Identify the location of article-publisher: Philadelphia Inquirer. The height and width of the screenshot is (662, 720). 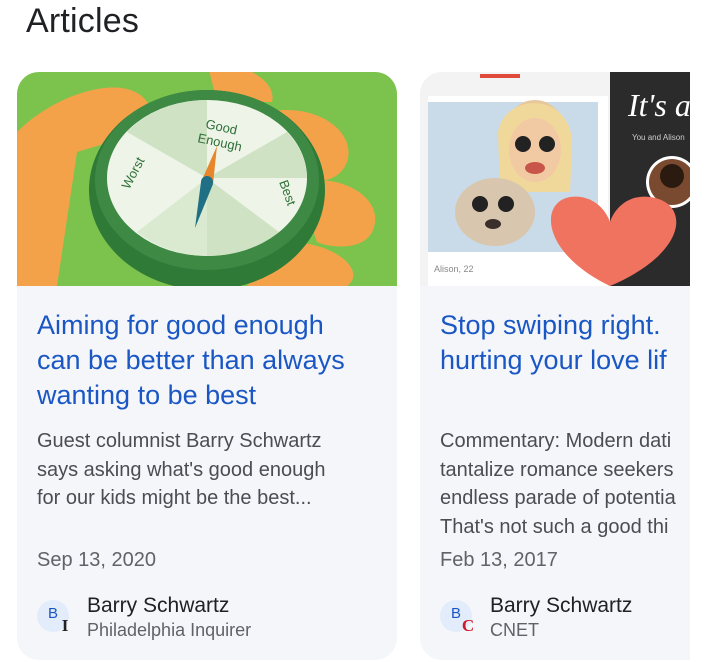
(169, 630).